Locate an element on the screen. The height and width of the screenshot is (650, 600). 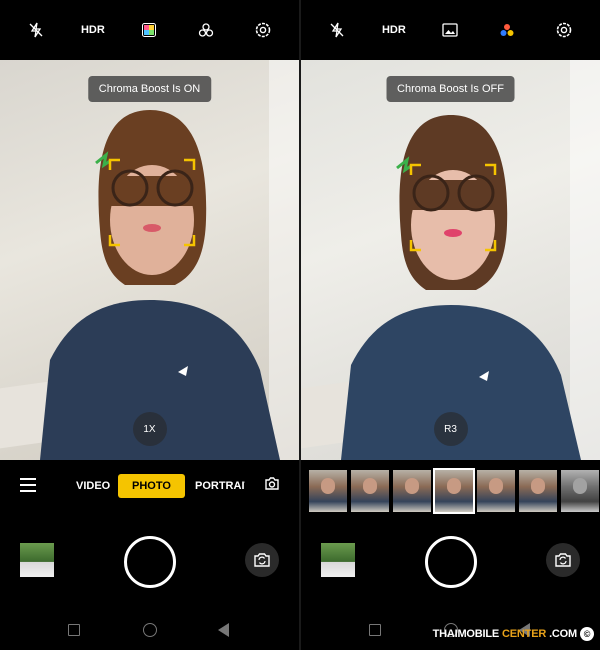
home-icon is located at coordinates (150, 630).